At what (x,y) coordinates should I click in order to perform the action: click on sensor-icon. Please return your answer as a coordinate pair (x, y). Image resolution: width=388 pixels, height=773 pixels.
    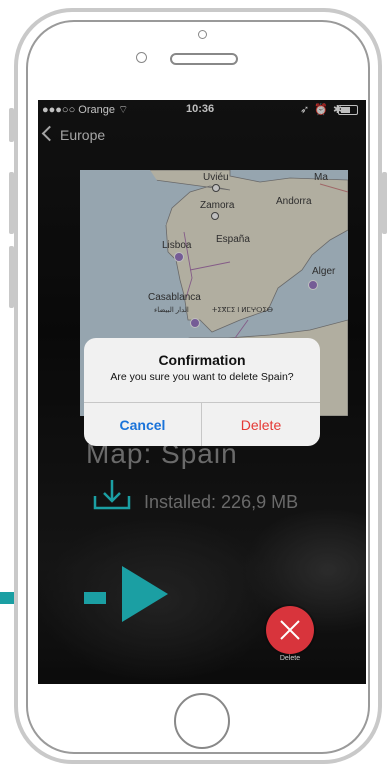
    Looking at the image, I should click on (141, 57).